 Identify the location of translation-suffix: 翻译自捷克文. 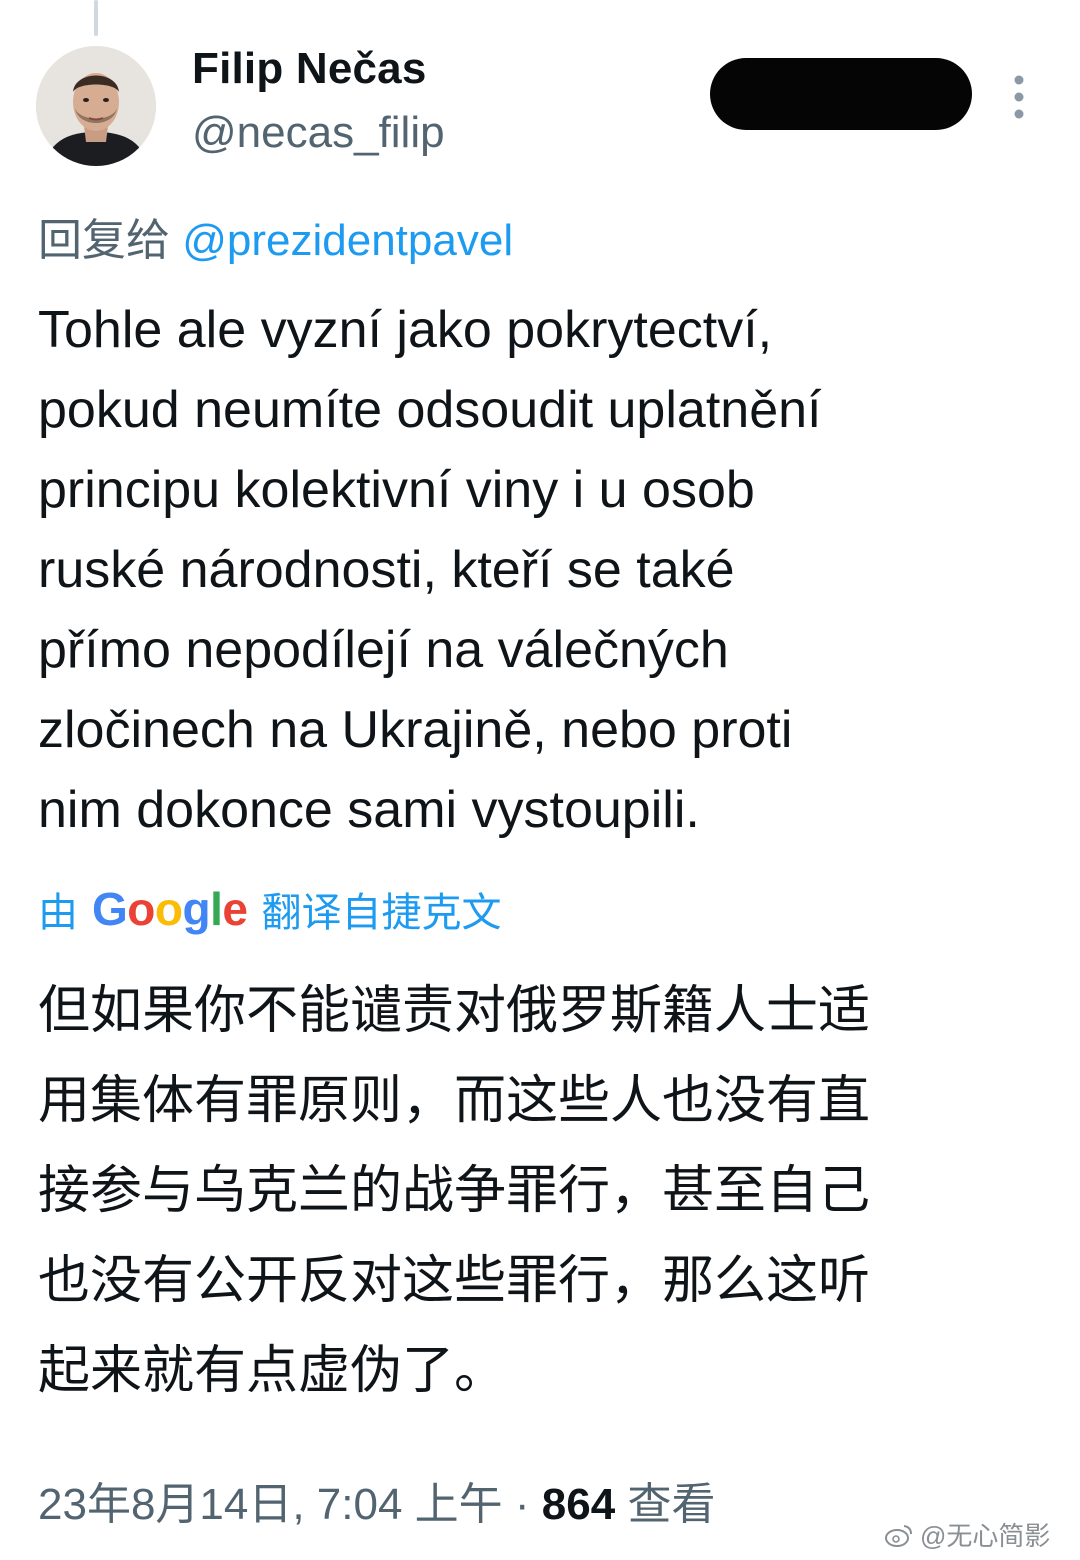
(381, 913).